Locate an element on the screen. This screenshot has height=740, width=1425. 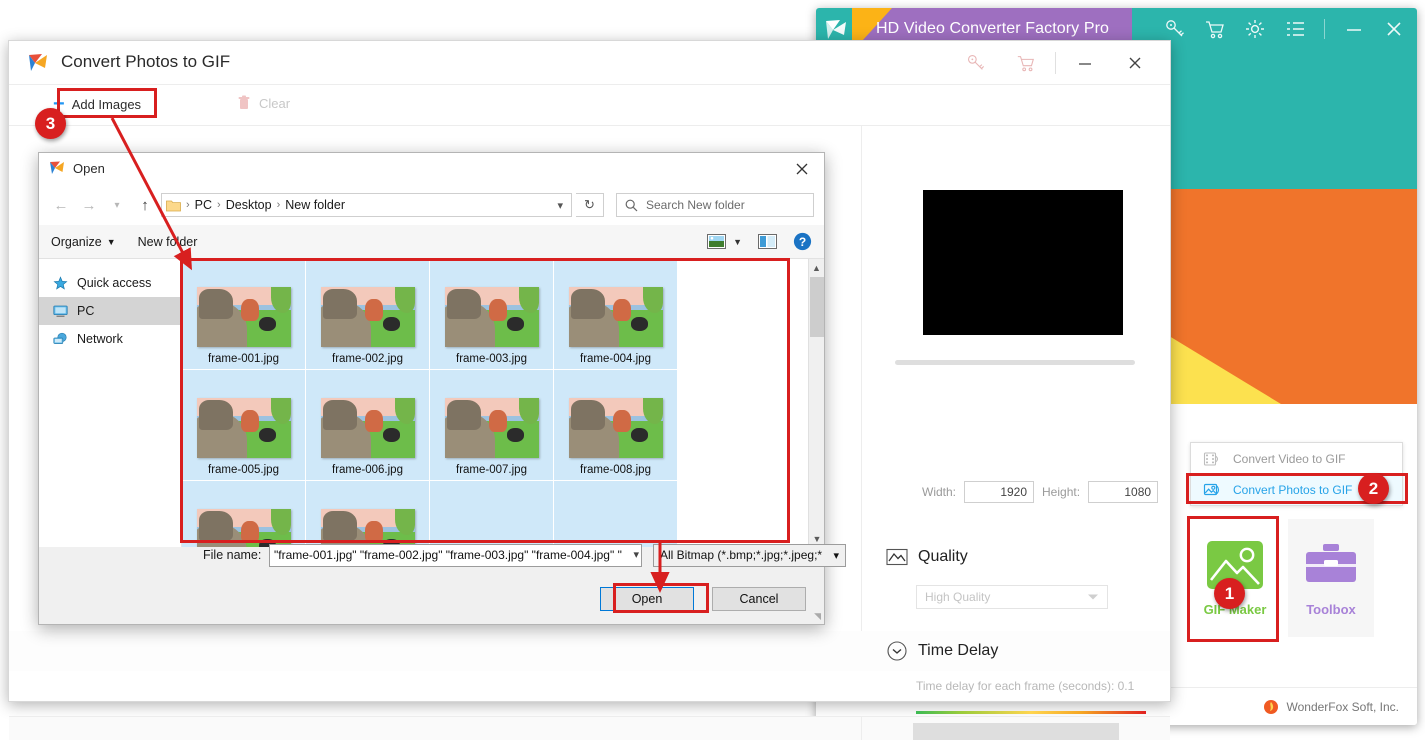
tile-toolbox: Toolbox is located at coordinates (1331, 578).